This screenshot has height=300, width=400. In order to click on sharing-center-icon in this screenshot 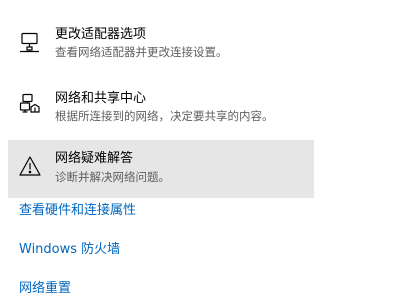, I will do `click(30, 104)`.